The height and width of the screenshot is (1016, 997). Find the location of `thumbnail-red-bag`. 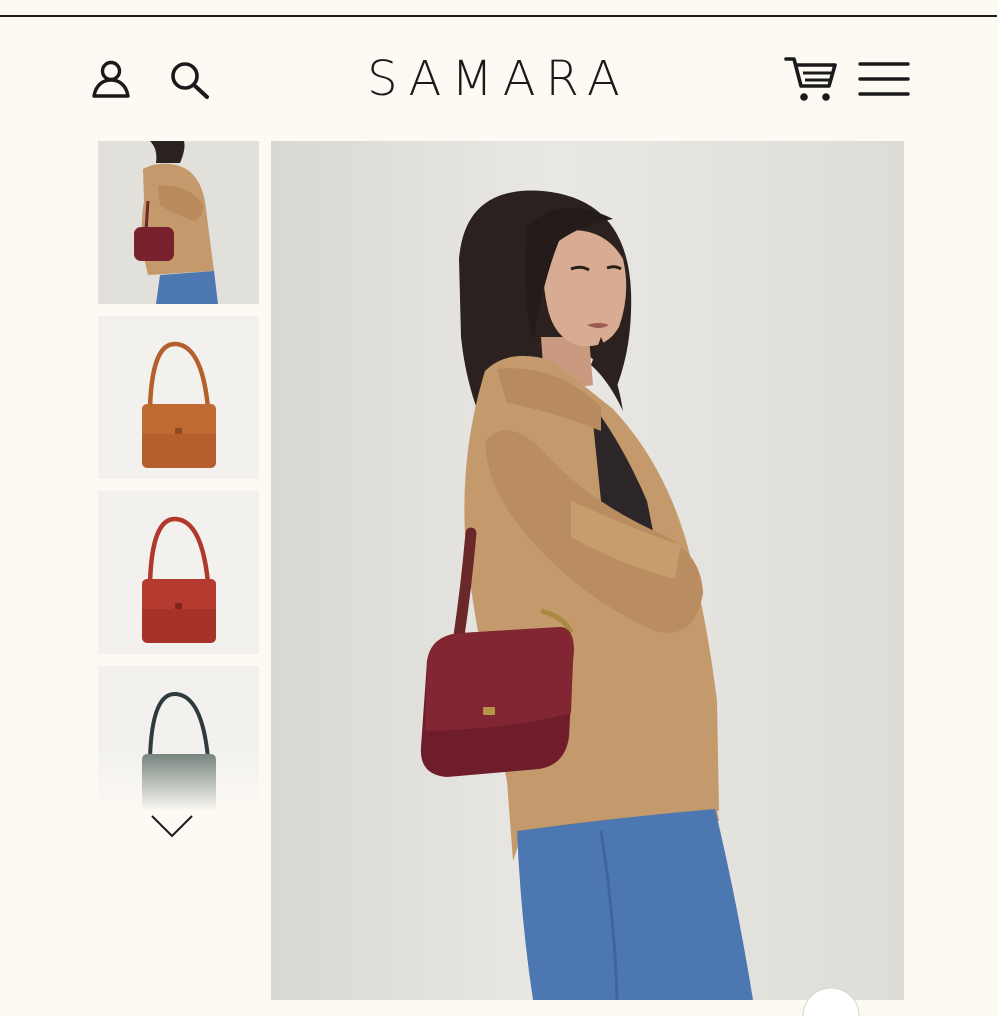

thumbnail-red-bag is located at coordinates (178, 572).